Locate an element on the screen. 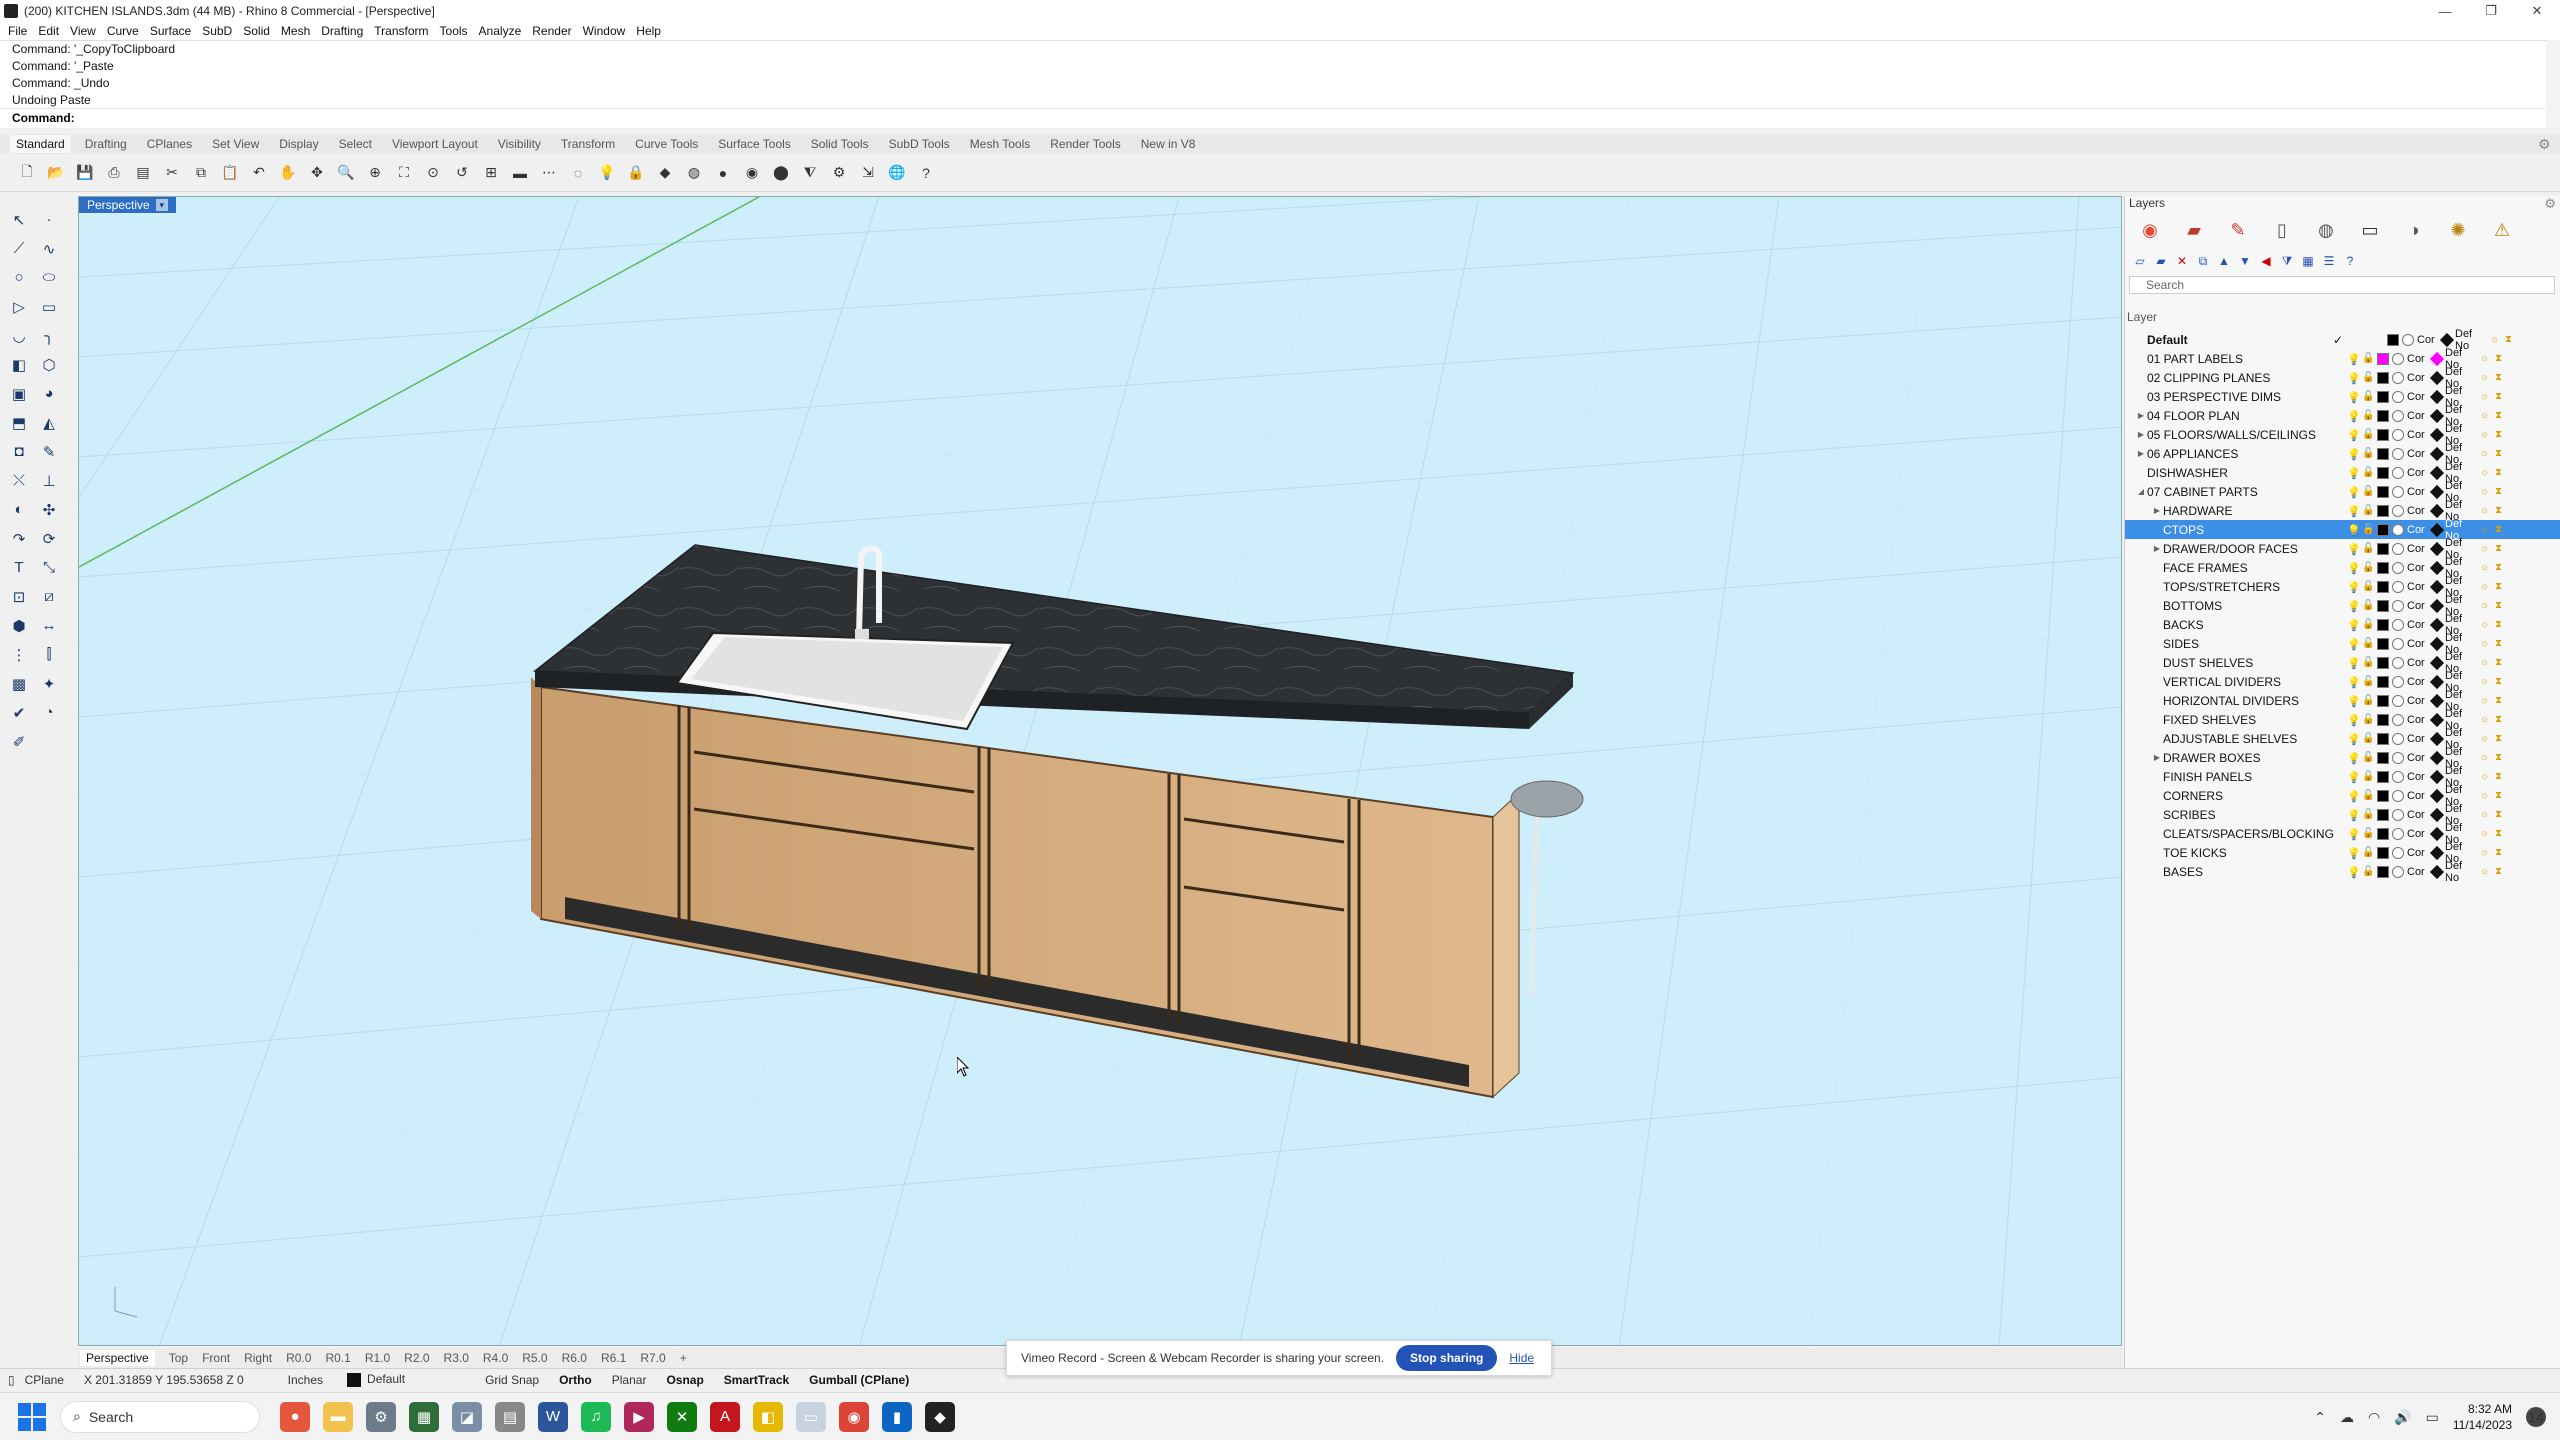 The height and width of the screenshot is (1440, 2560). tab-select: Select is located at coordinates (355, 144).